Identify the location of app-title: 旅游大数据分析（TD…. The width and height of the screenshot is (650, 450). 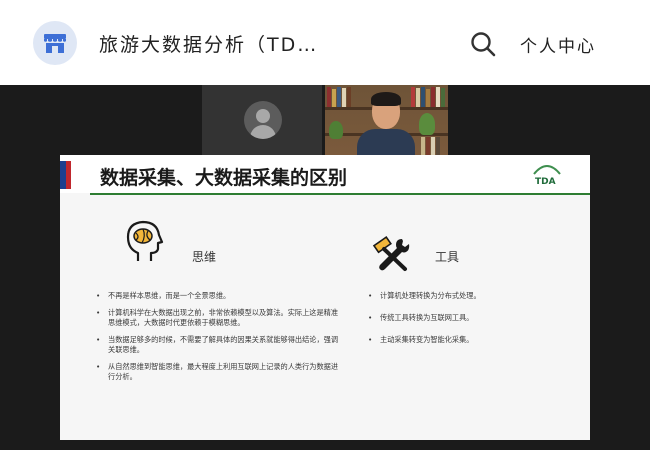
(208, 43).